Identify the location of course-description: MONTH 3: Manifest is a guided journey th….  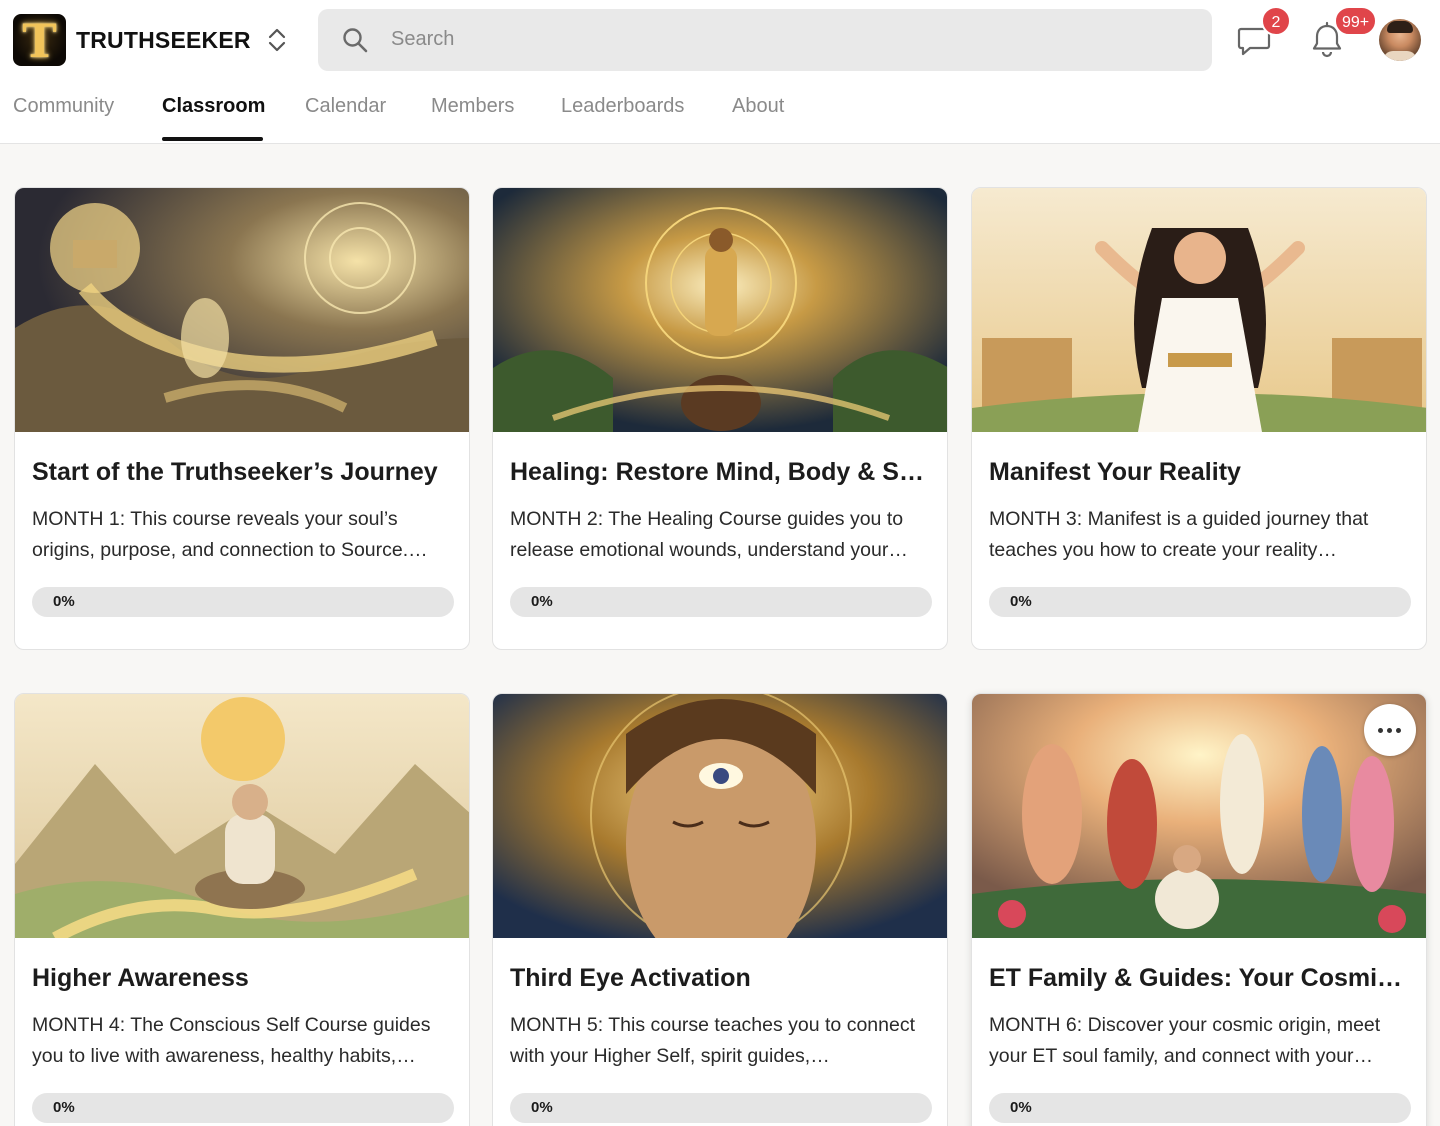
(1179, 534).